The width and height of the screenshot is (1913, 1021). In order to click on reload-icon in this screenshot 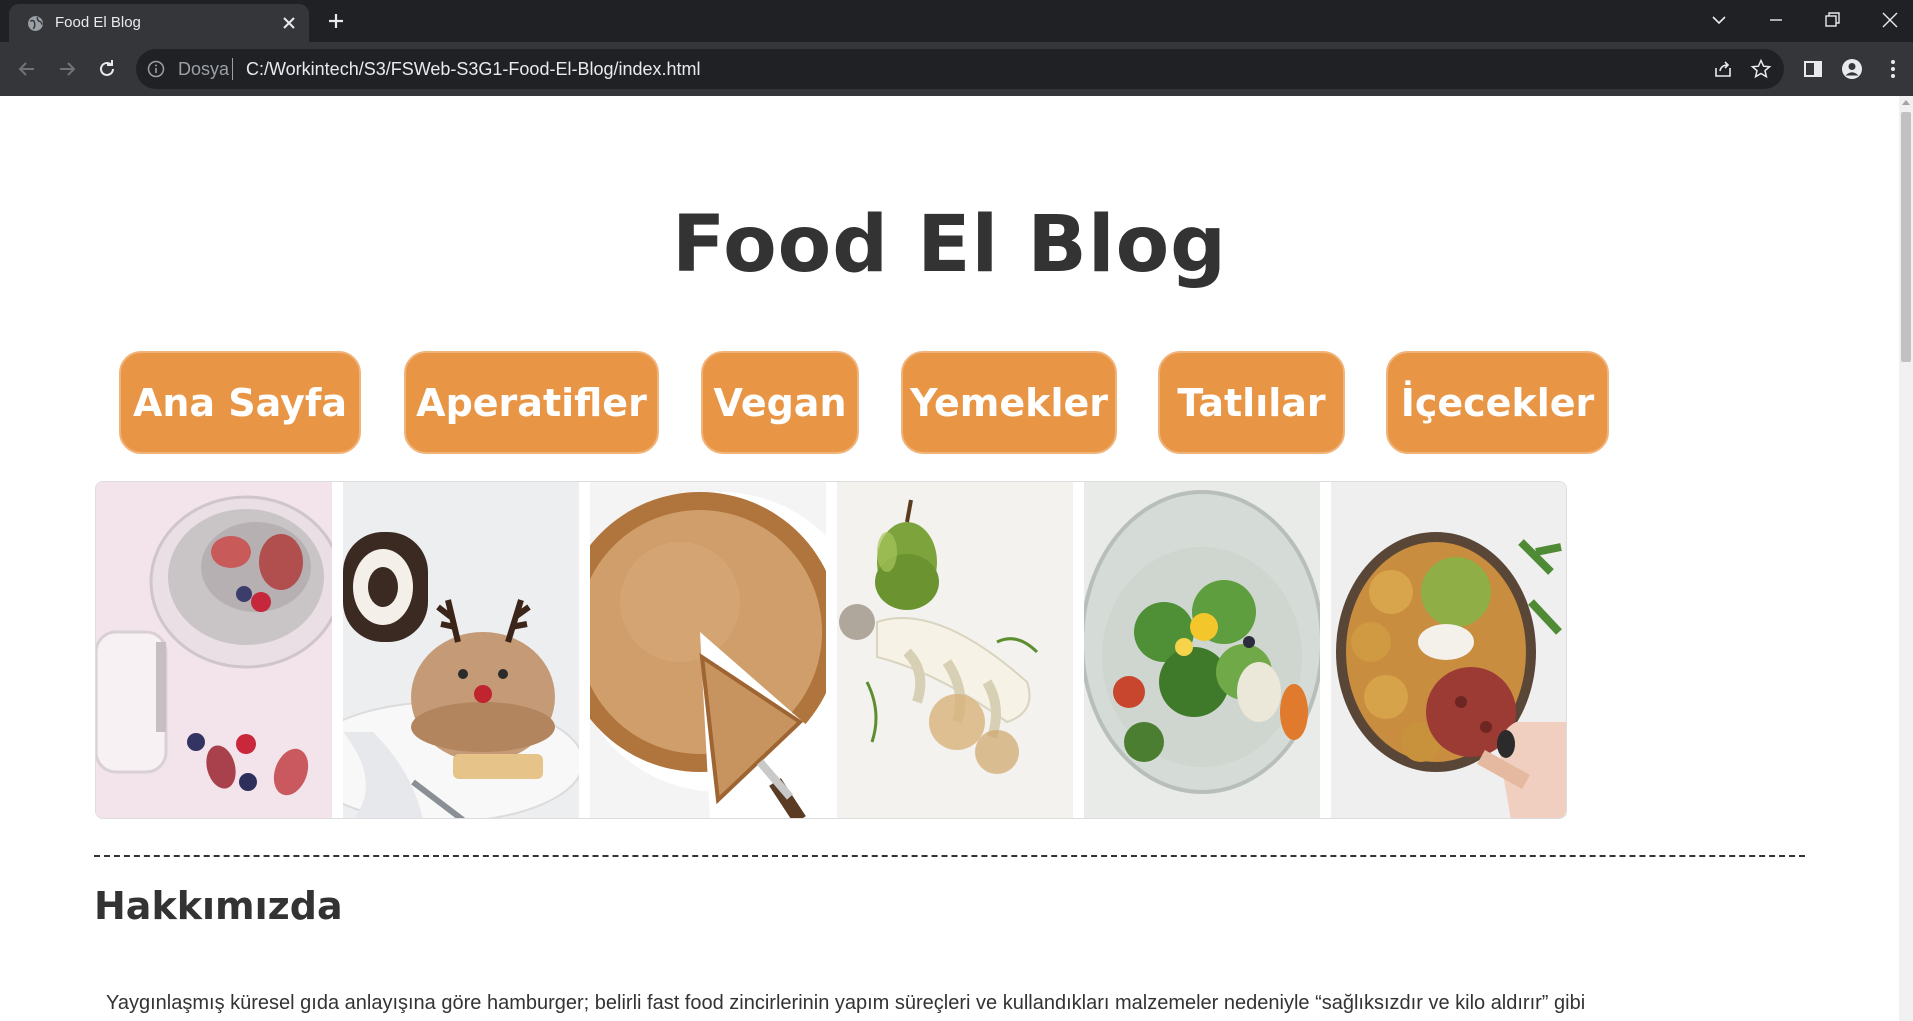, I will do `click(107, 69)`.